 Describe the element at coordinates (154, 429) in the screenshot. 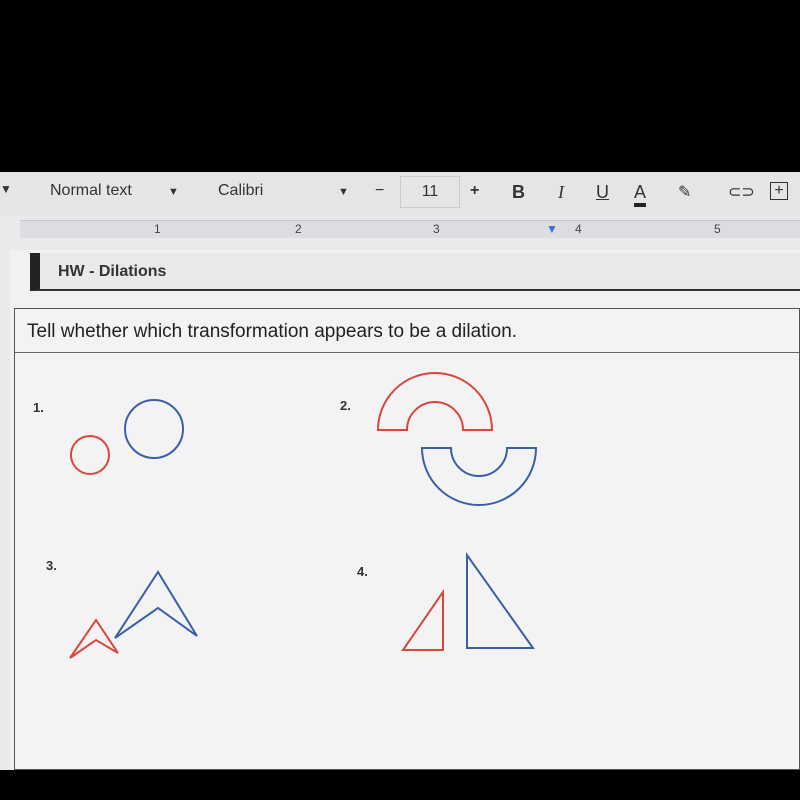

I see `blue-circle` at that location.